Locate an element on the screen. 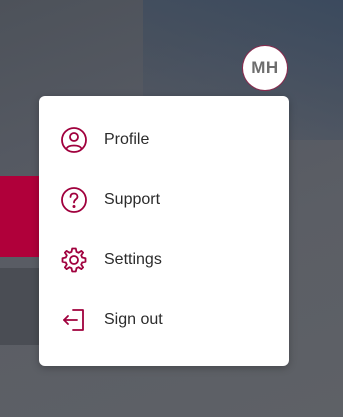 The width and height of the screenshot is (343, 417). menu-item-settings: Settings is located at coordinates (164, 260).